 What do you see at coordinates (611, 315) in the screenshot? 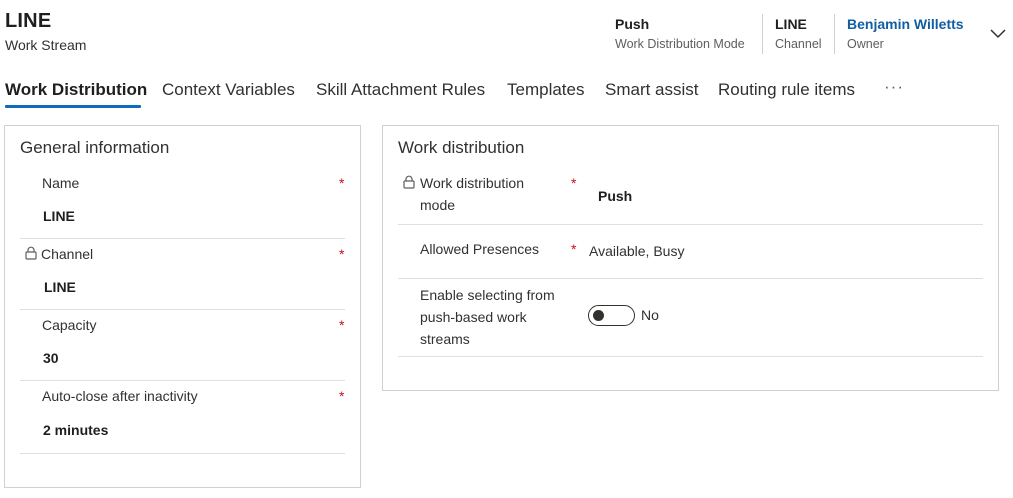
I see `enable-selecting-toggle` at bounding box center [611, 315].